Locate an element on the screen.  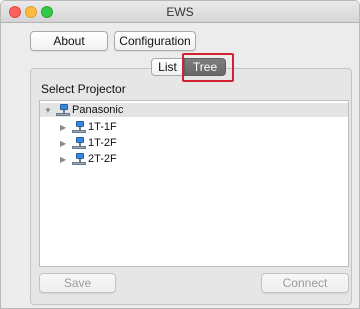
about-button: About is located at coordinates (69, 41).